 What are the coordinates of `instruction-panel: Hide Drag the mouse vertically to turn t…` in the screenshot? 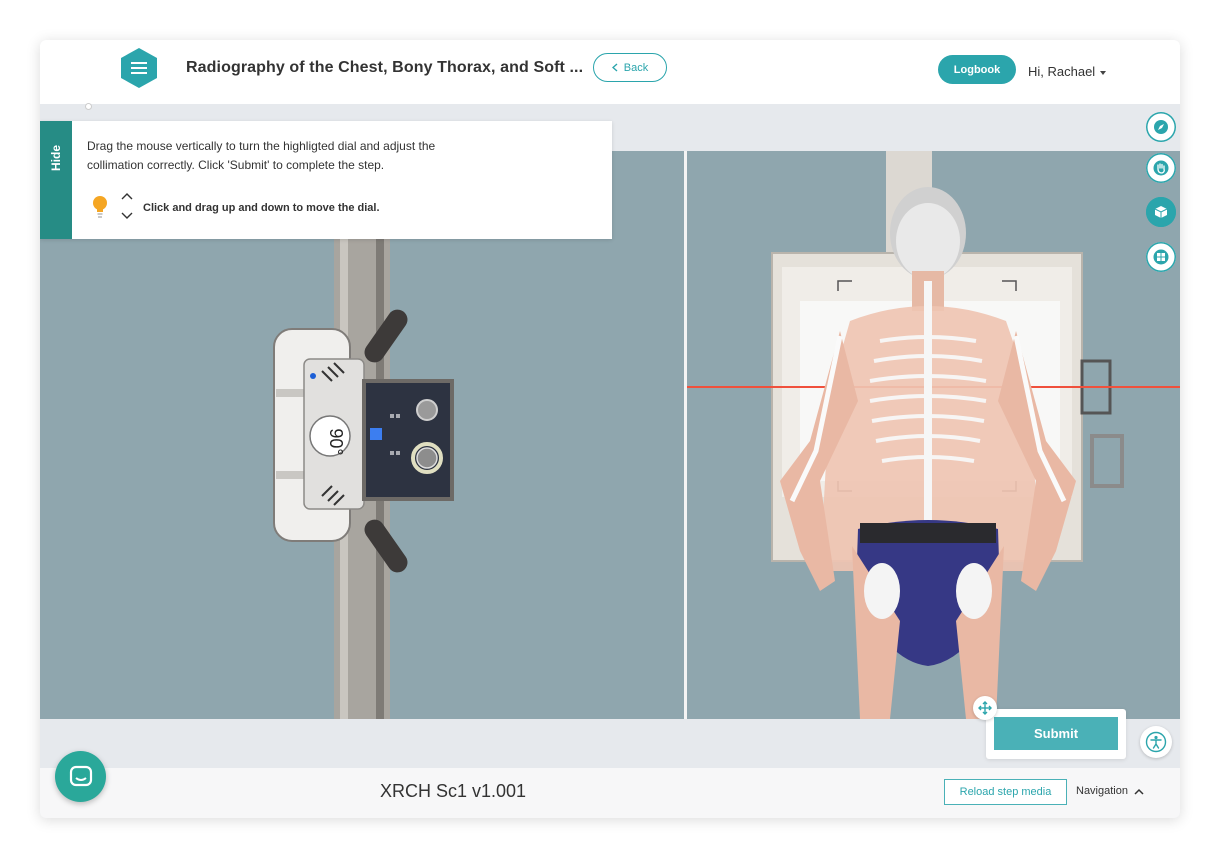 It's located at (326, 180).